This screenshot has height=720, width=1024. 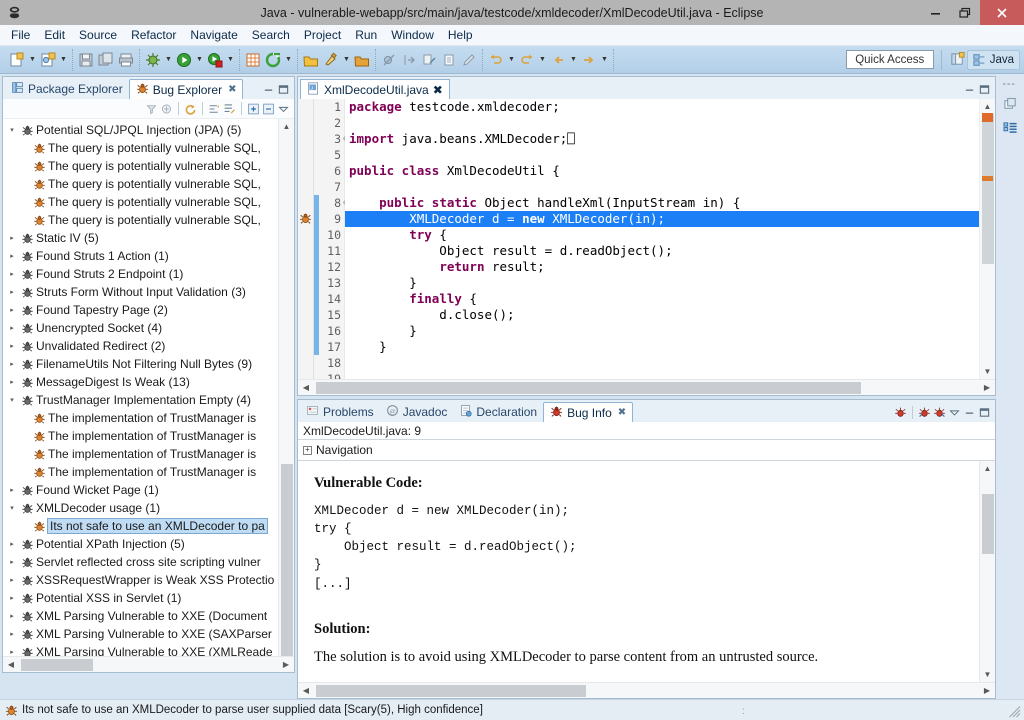 I want to click on bug-tree-item: Unencrypted Socket (4), so click(x=140, y=328).